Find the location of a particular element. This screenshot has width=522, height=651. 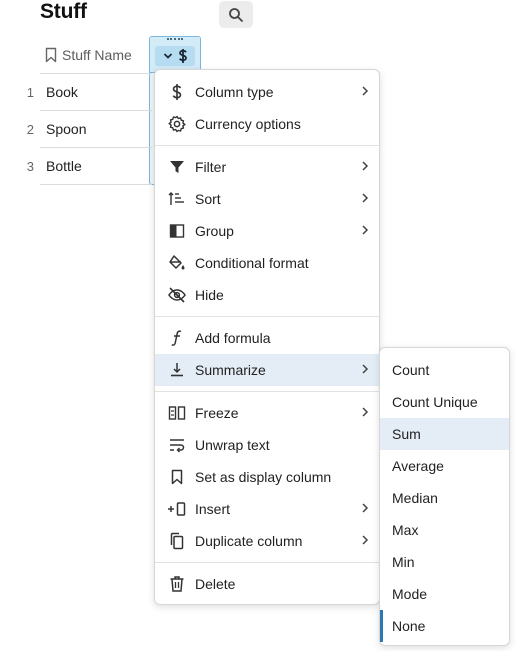

menu-item-set-display-column: Set as display column is located at coordinates (267, 477).